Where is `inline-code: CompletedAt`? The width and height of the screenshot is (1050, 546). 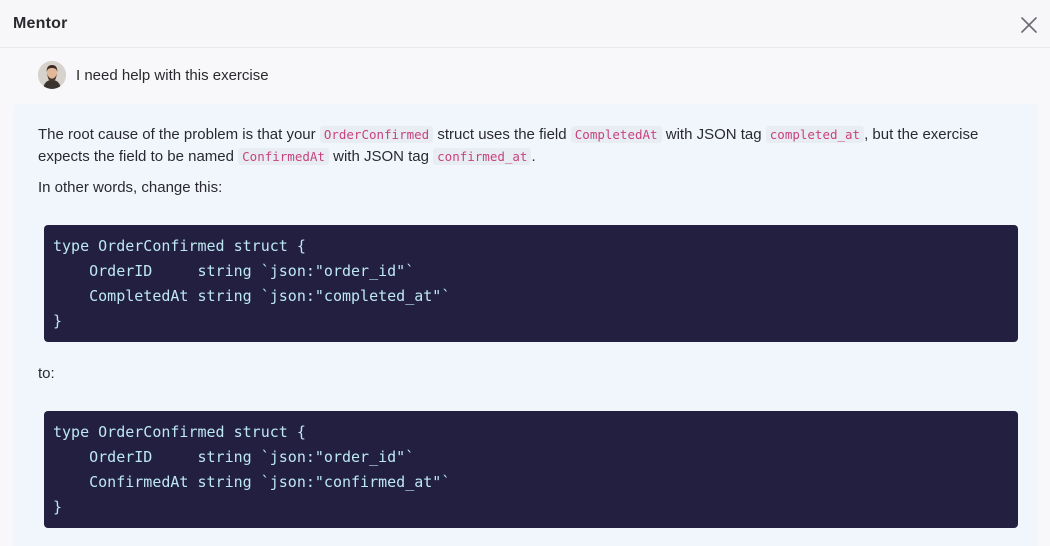
inline-code: CompletedAt is located at coordinates (616, 134).